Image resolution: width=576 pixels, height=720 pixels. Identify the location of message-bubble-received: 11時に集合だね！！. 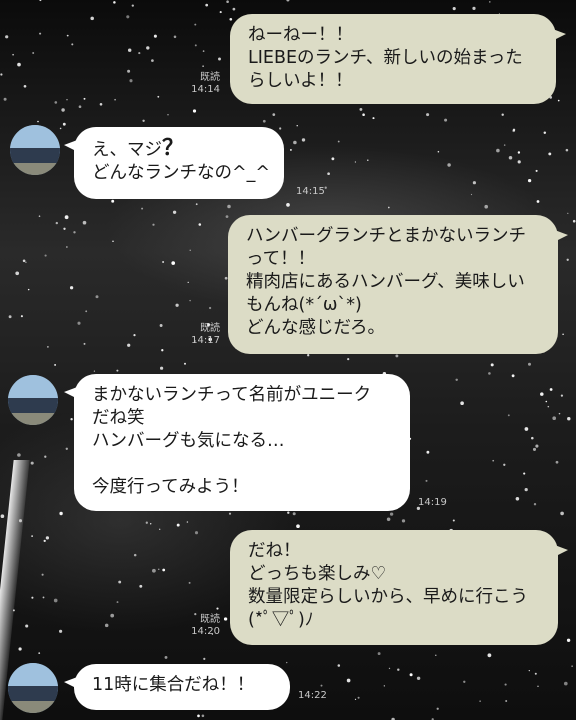
(177, 687).